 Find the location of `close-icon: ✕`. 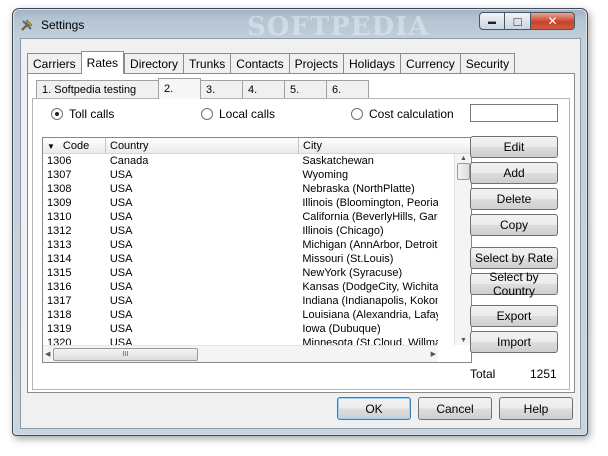

close-icon: ✕ is located at coordinates (552, 21).